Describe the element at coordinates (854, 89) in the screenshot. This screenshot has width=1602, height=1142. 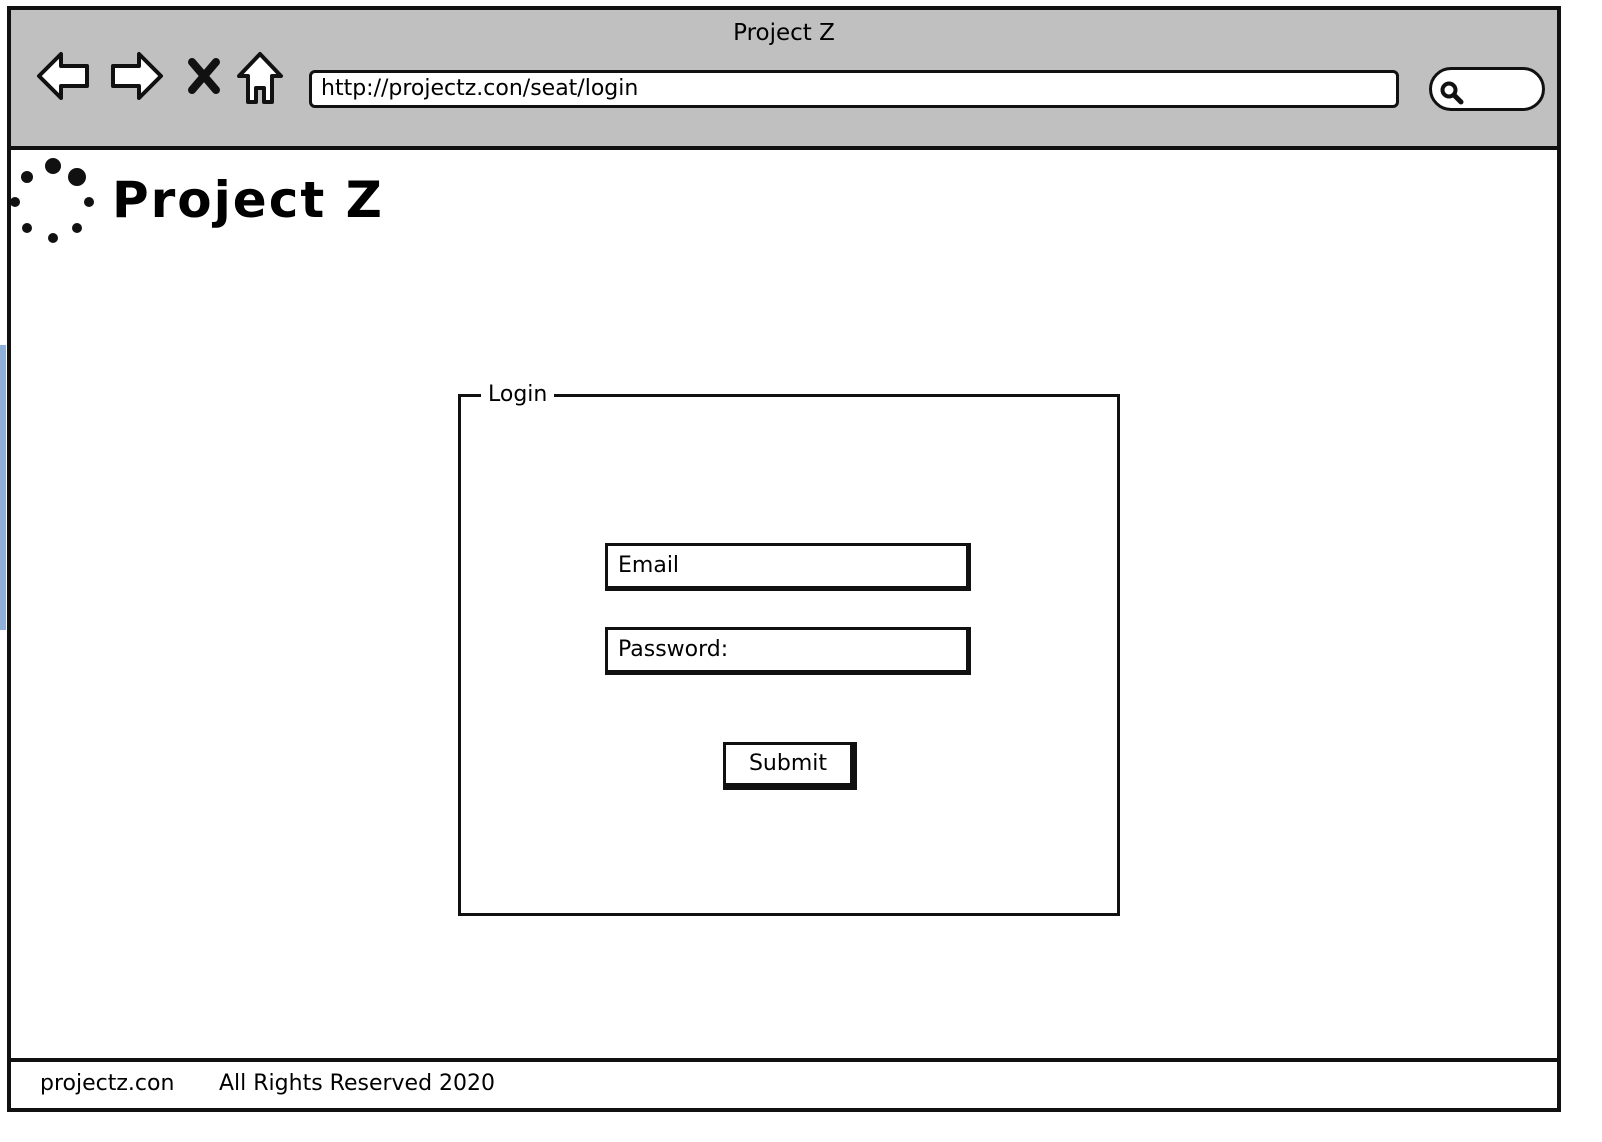
I see `address-bar: http://projectz.con/seat/login` at that location.